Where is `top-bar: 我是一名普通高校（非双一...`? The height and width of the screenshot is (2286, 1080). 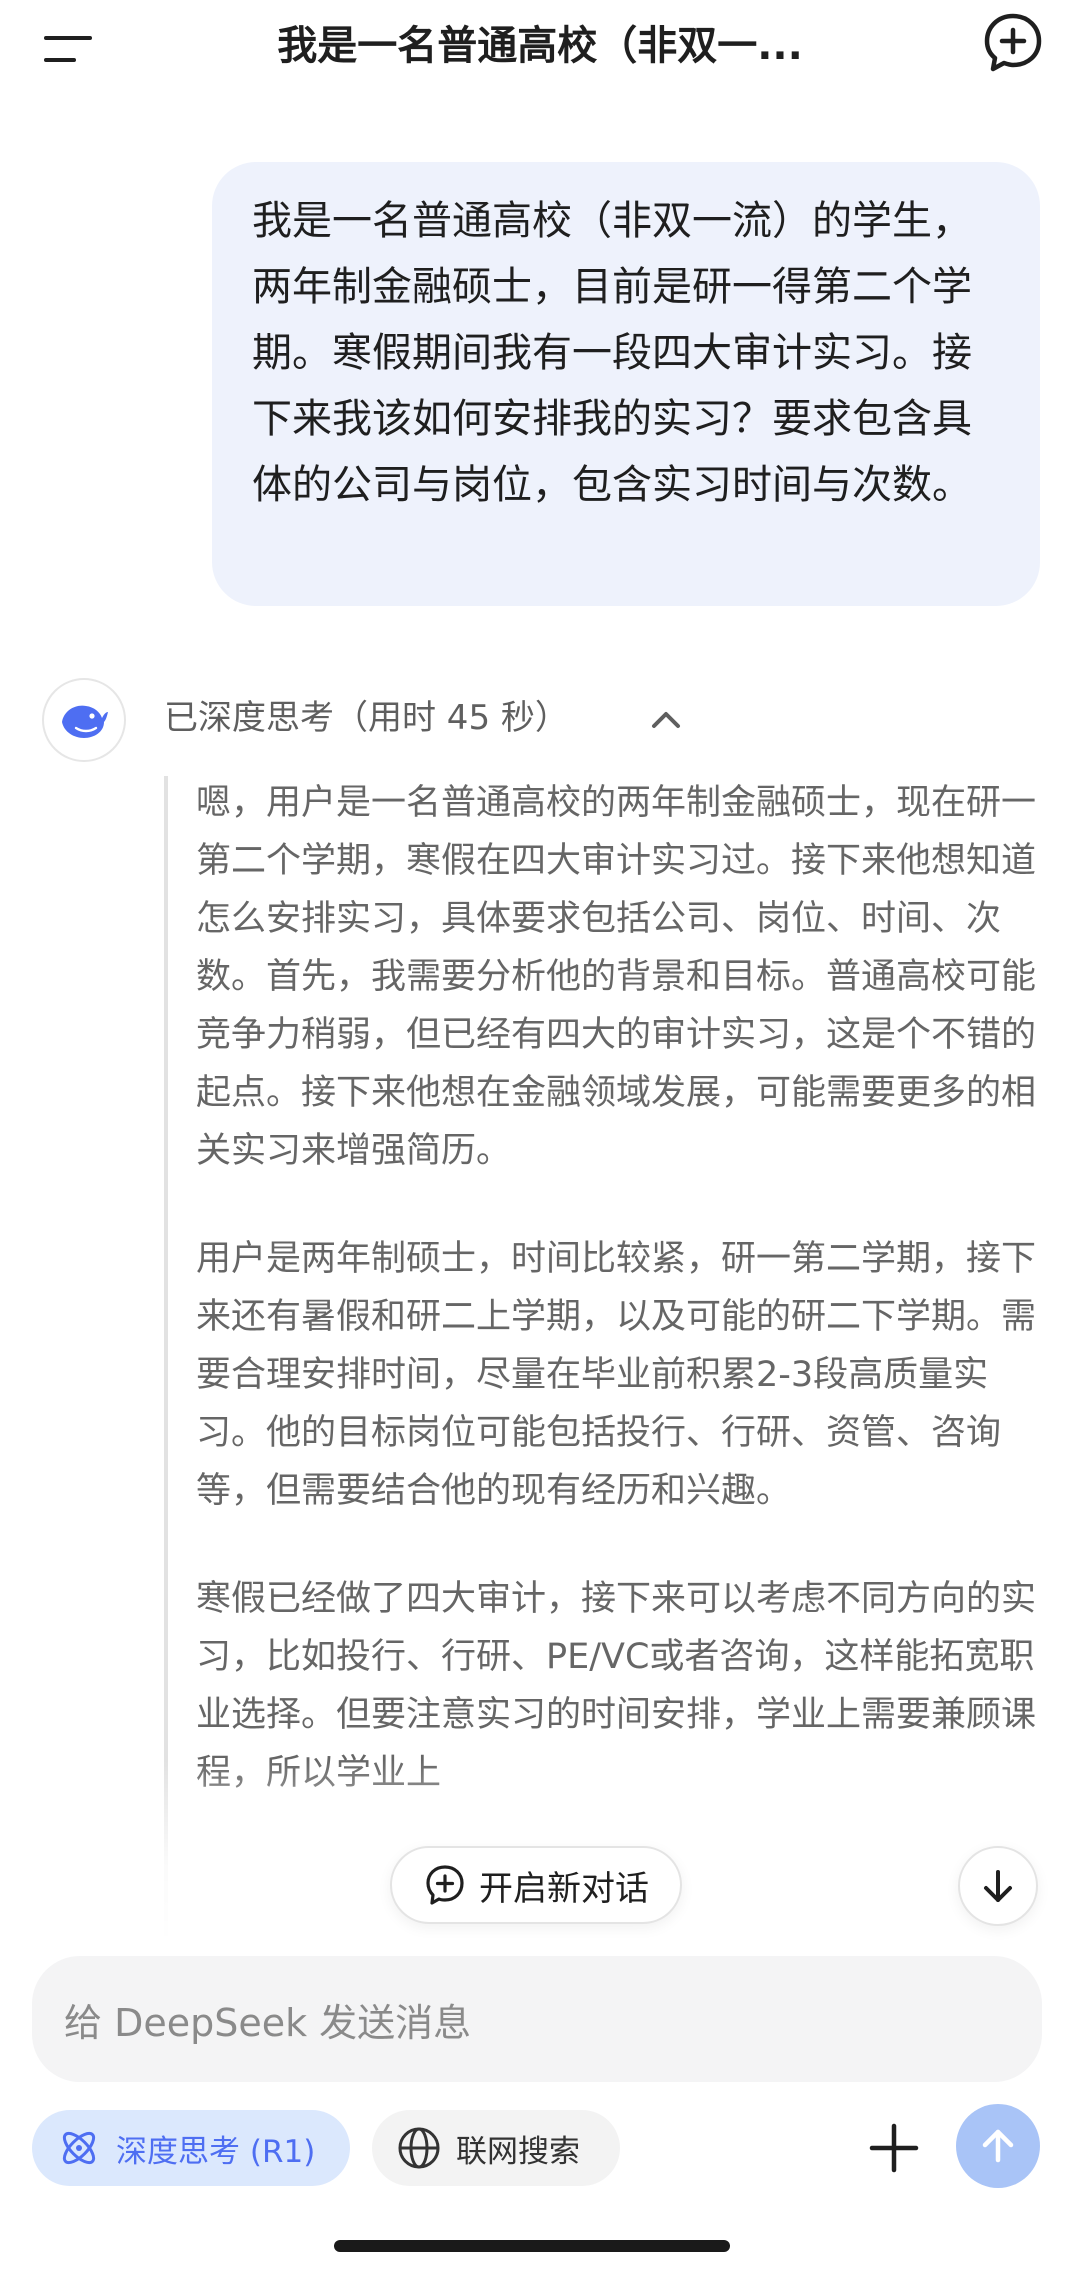
top-bar: 我是一名普通高校（非双一... is located at coordinates (540, 60).